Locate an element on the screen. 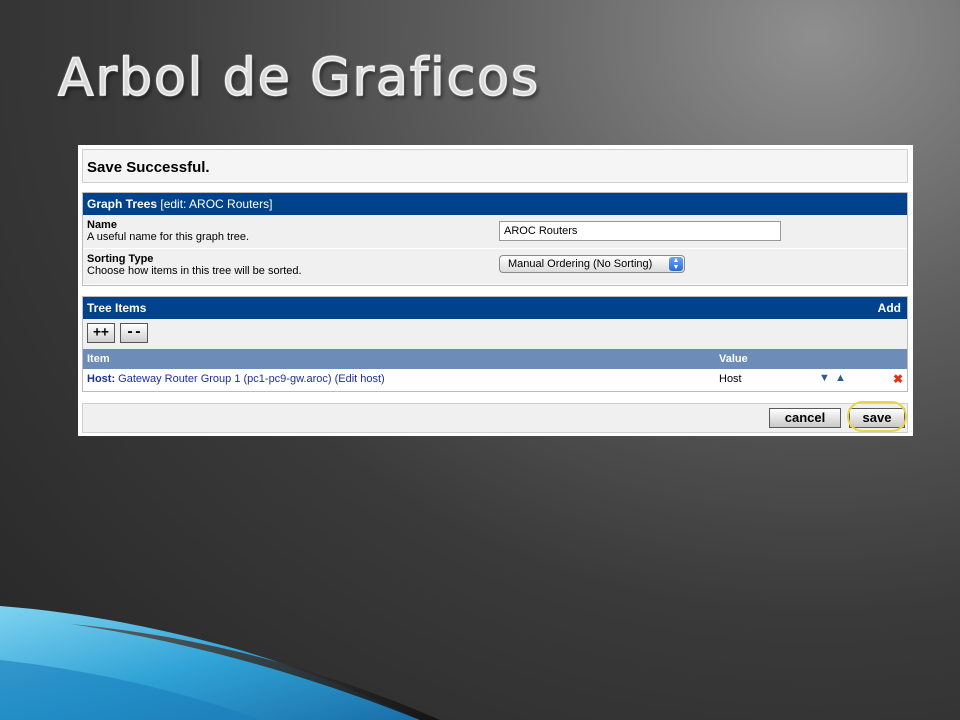 This screenshot has width=960, height=720. decorative-swoosh is located at coordinates (220, 663).